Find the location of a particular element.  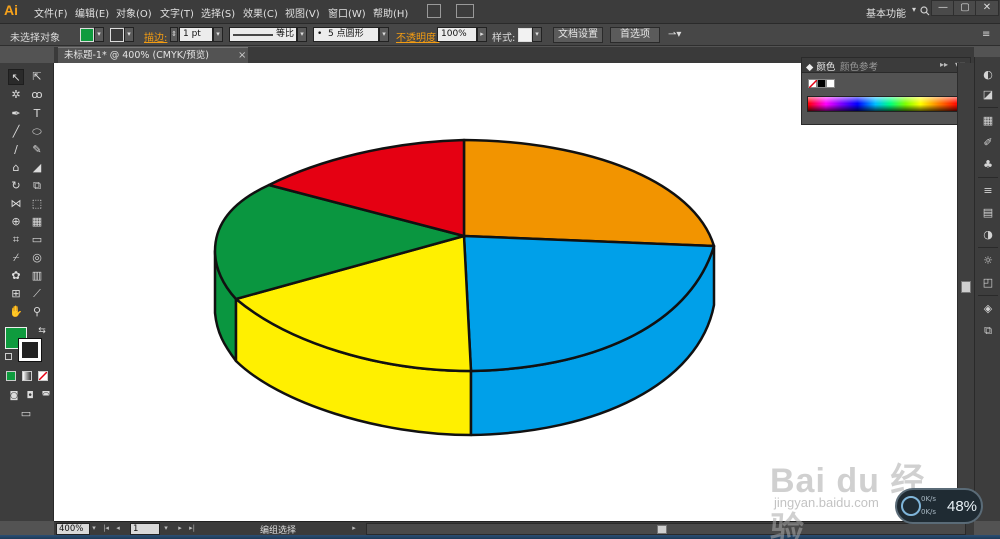

swatches-icon: ▦ is located at coordinates (988, 121).